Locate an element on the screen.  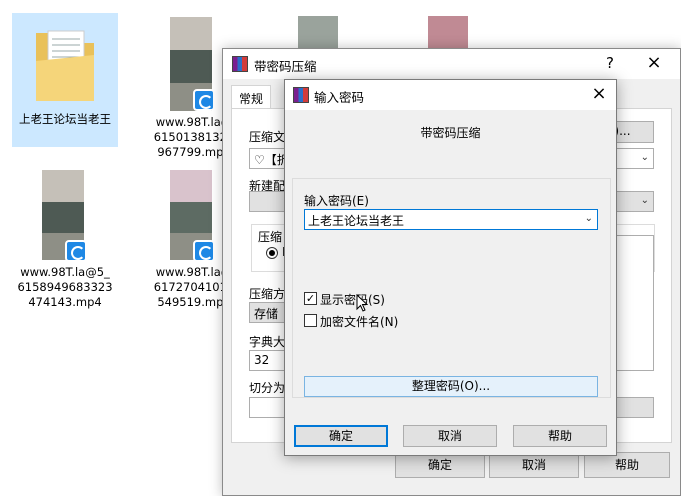
compression-method-label: 压缩方 is located at coordinates (267, 294).